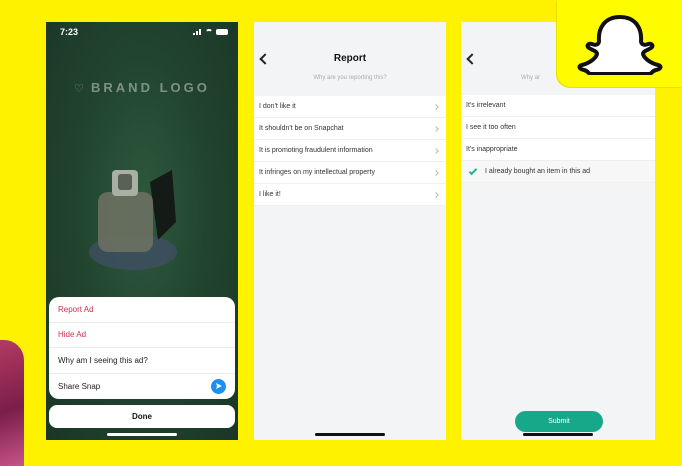 Image resolution: width=682 pixels, height=466 pixels. I want to click on share-icon, so click(218, 386).